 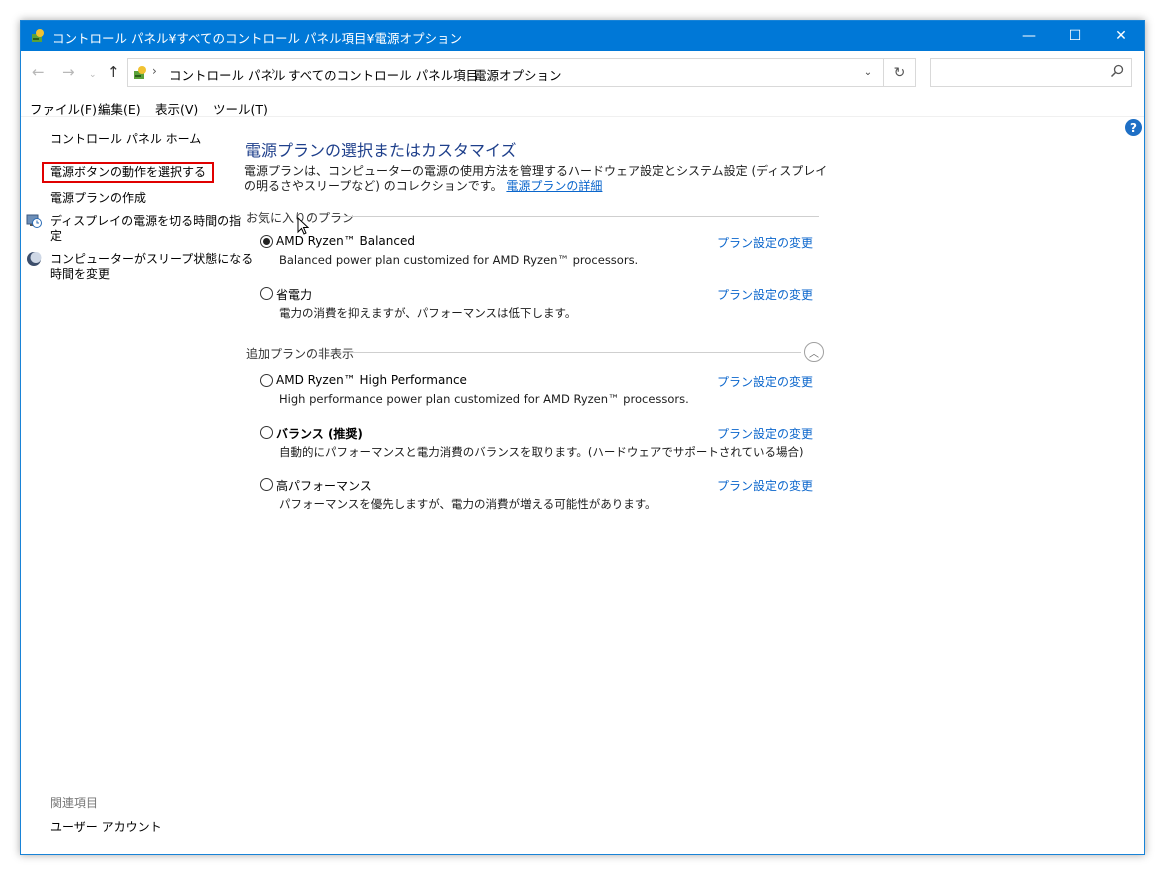 I want to click on menu-edit: 編集(E), so click(x=119, y=108).